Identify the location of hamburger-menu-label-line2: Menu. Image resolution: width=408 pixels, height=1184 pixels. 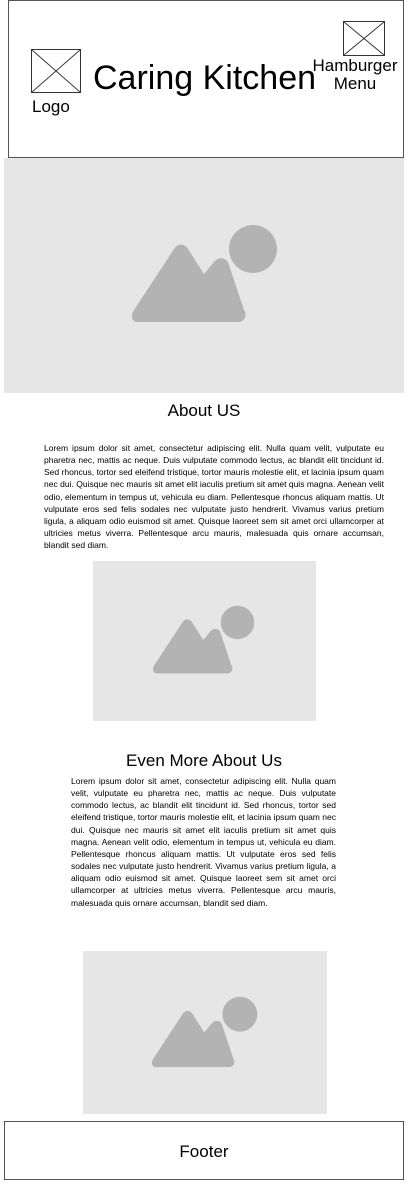
(355, 83).